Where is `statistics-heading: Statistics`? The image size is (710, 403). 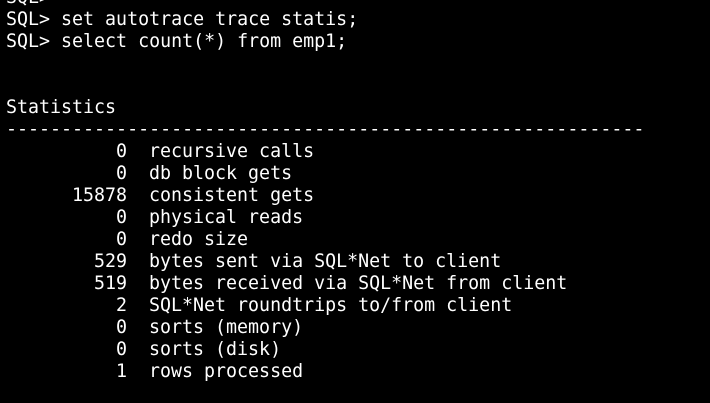 statistics-heading: Statistics is located at coordinates (61, 107).